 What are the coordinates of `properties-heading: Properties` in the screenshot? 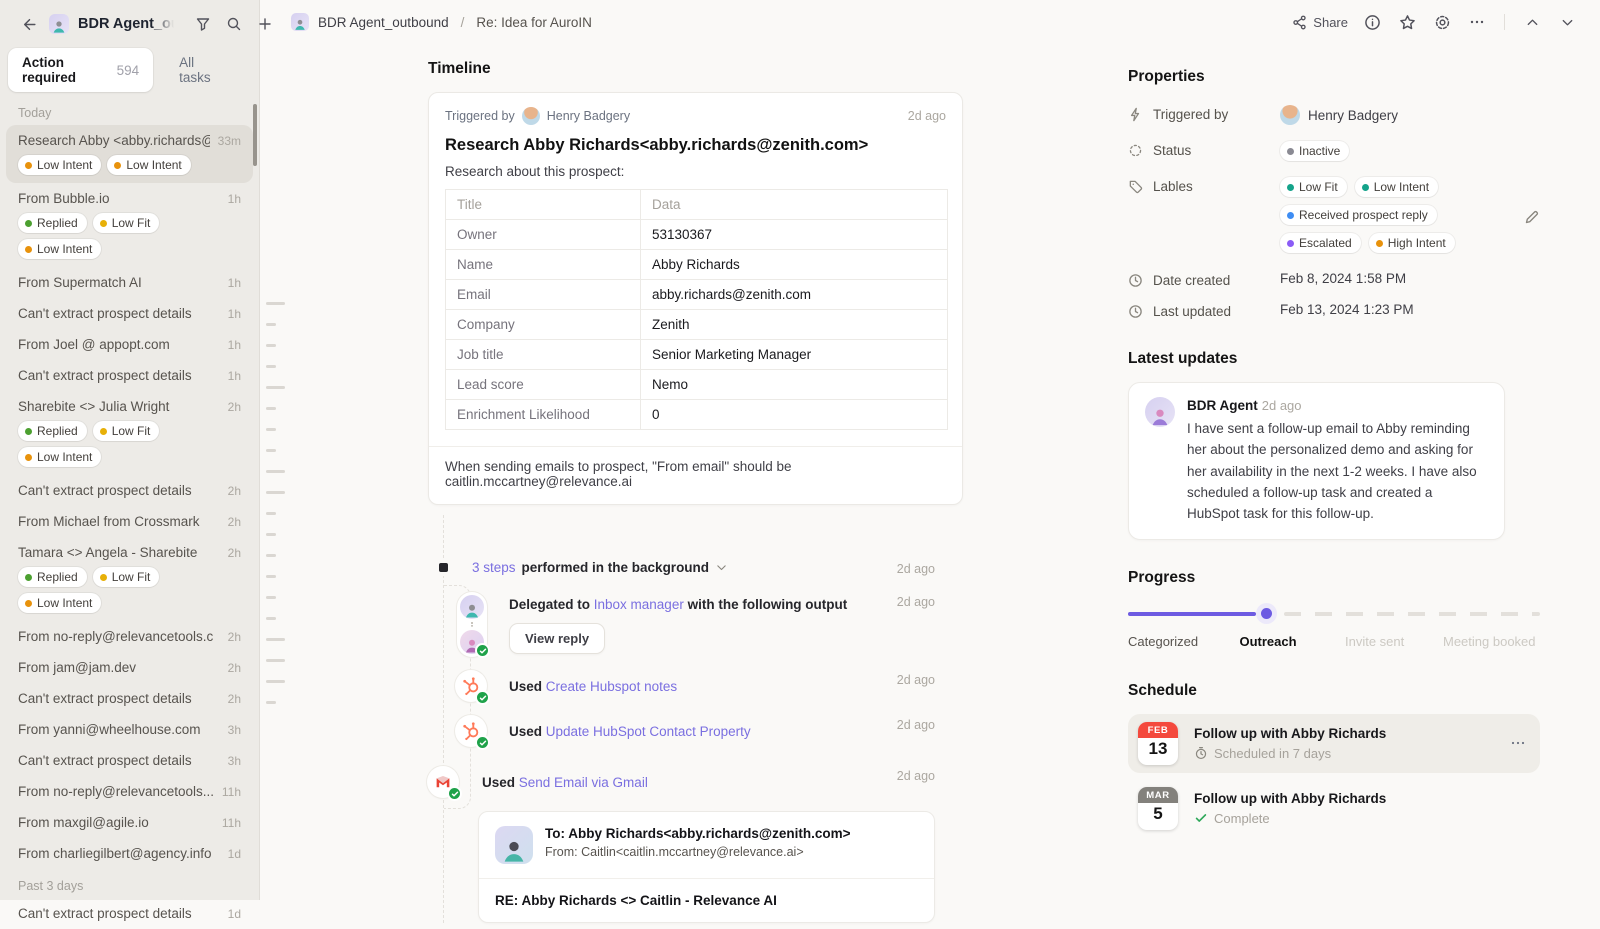 It's located at (1166, 76).